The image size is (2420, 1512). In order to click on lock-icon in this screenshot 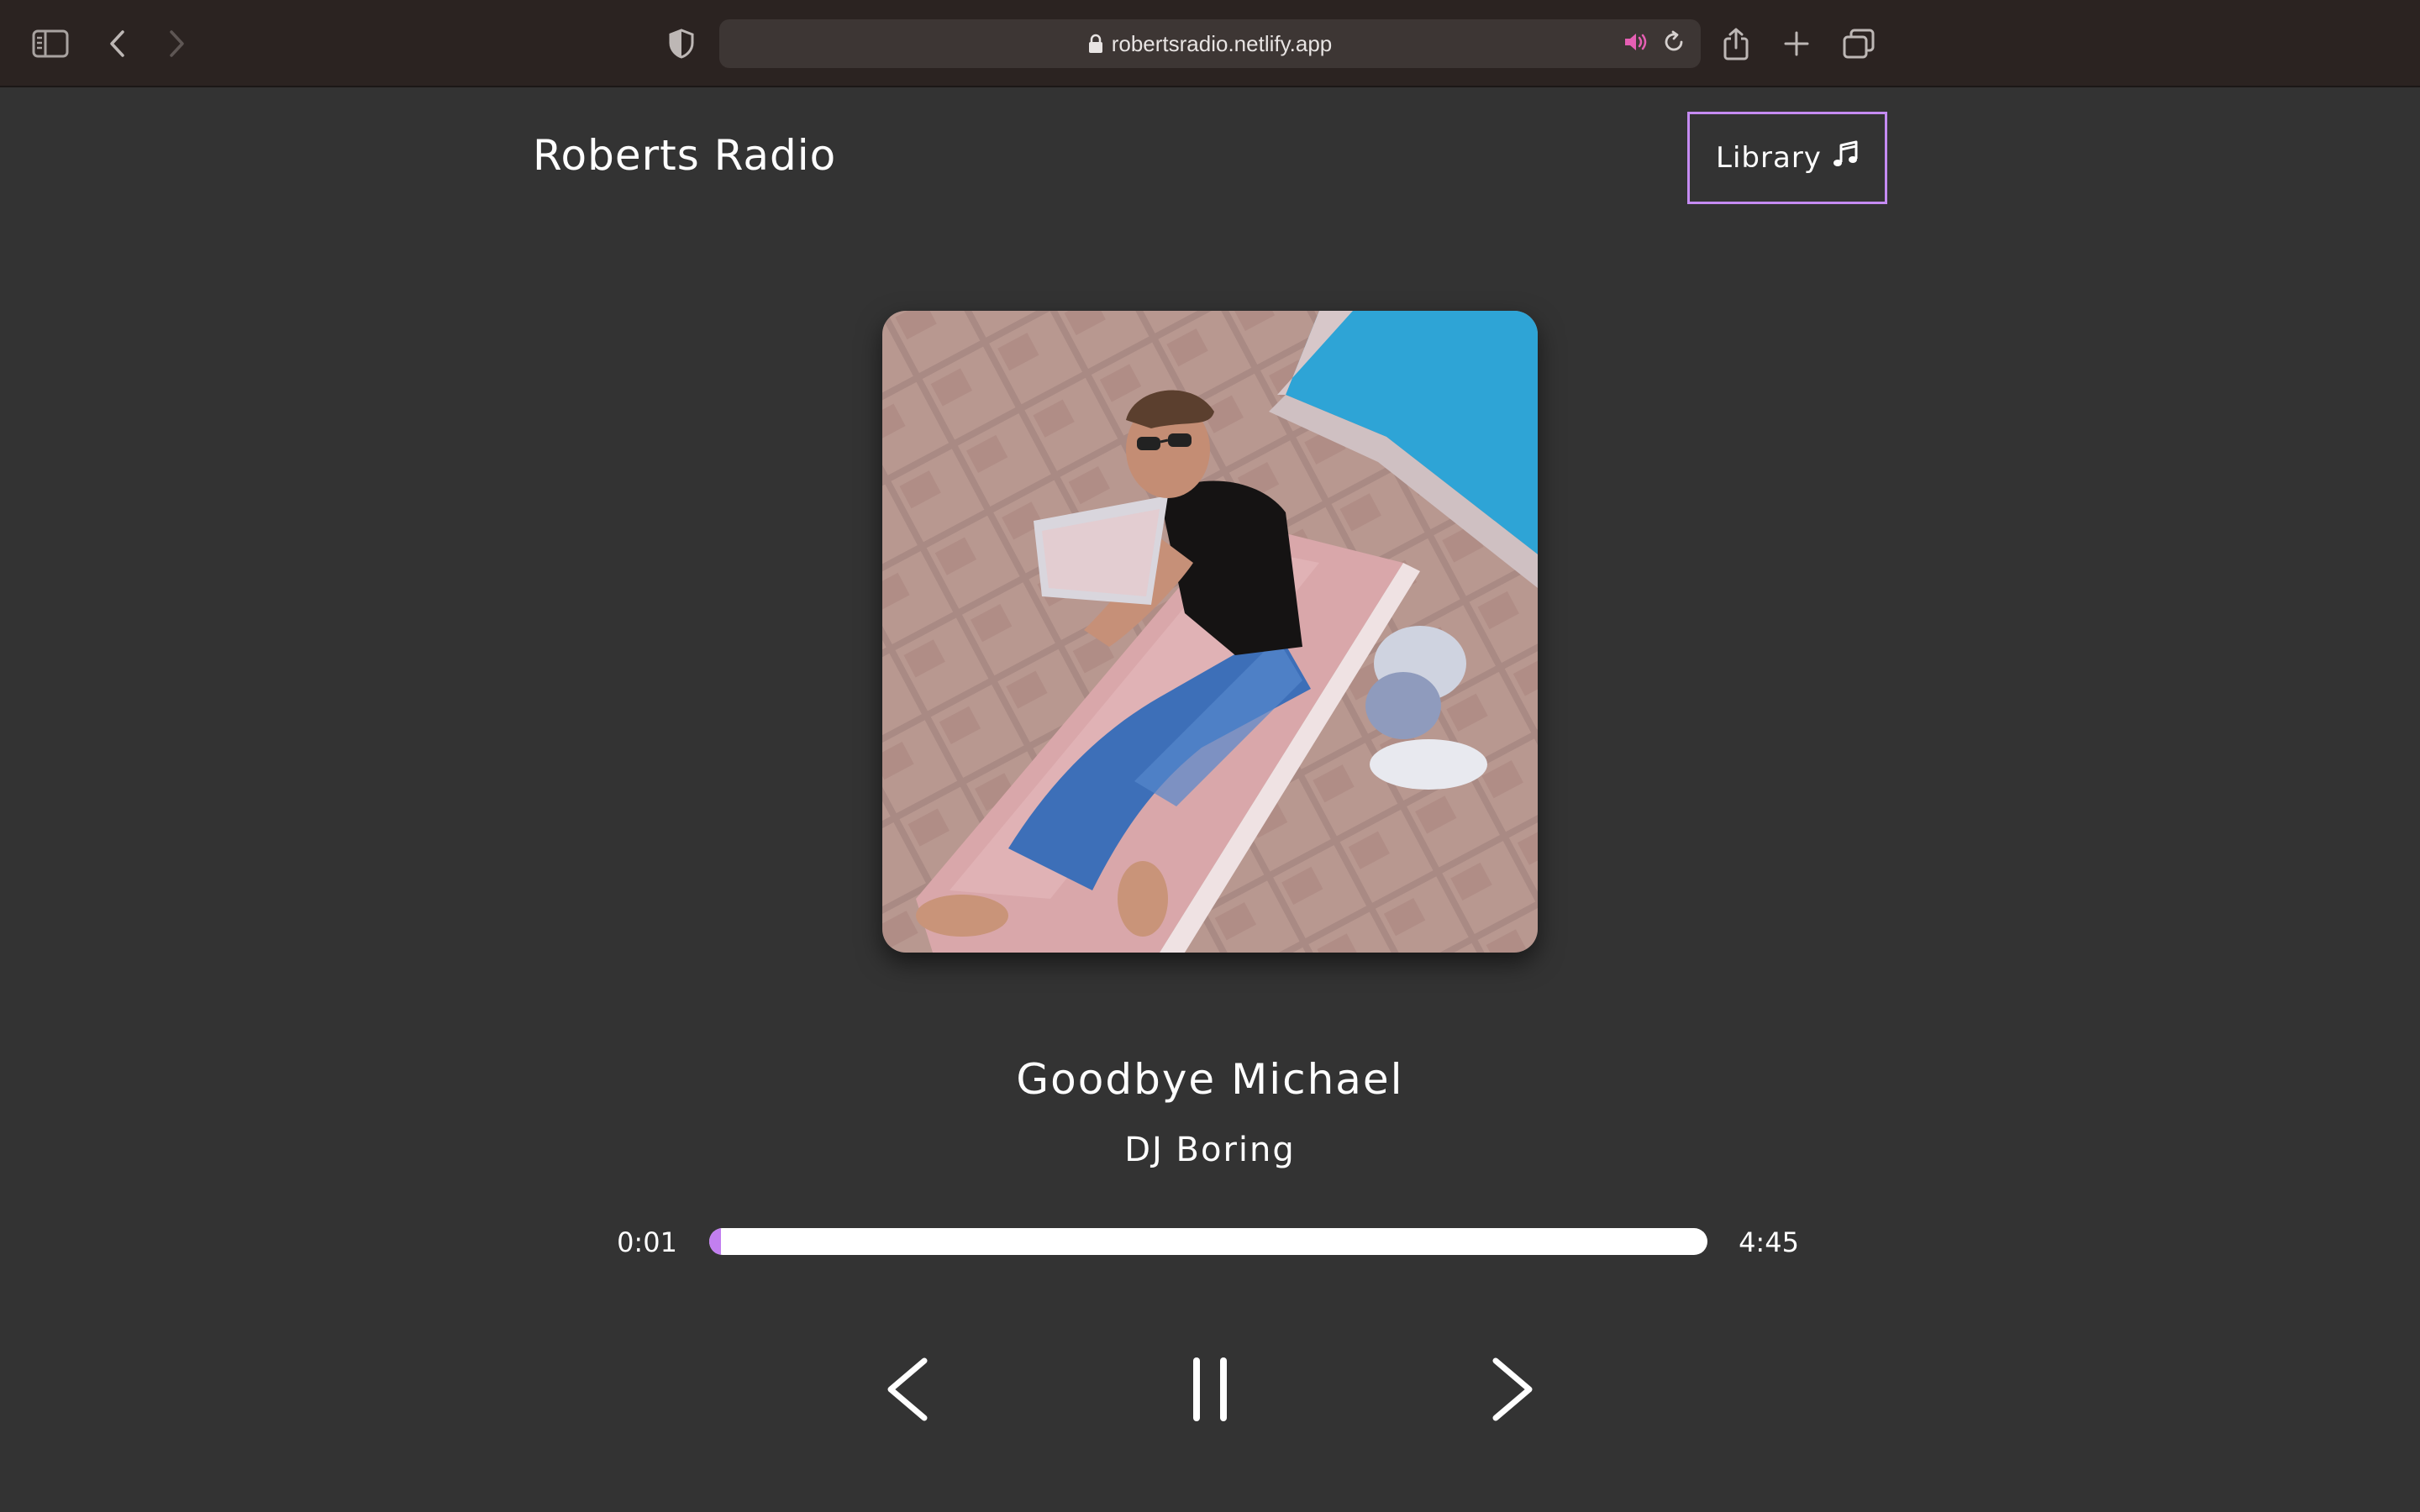, I will do `click(1095, 44)`.